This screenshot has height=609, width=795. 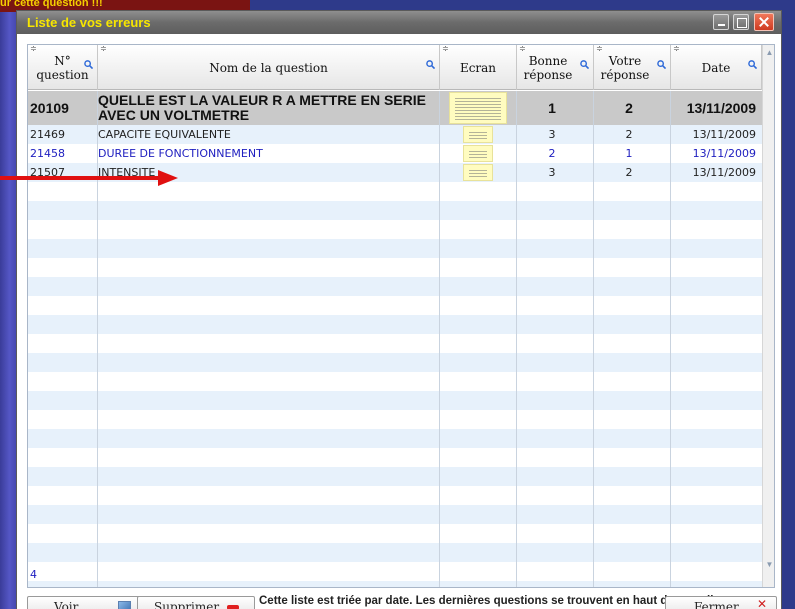 I want to click on correct-answer: 2, so click(x=552, y=153).